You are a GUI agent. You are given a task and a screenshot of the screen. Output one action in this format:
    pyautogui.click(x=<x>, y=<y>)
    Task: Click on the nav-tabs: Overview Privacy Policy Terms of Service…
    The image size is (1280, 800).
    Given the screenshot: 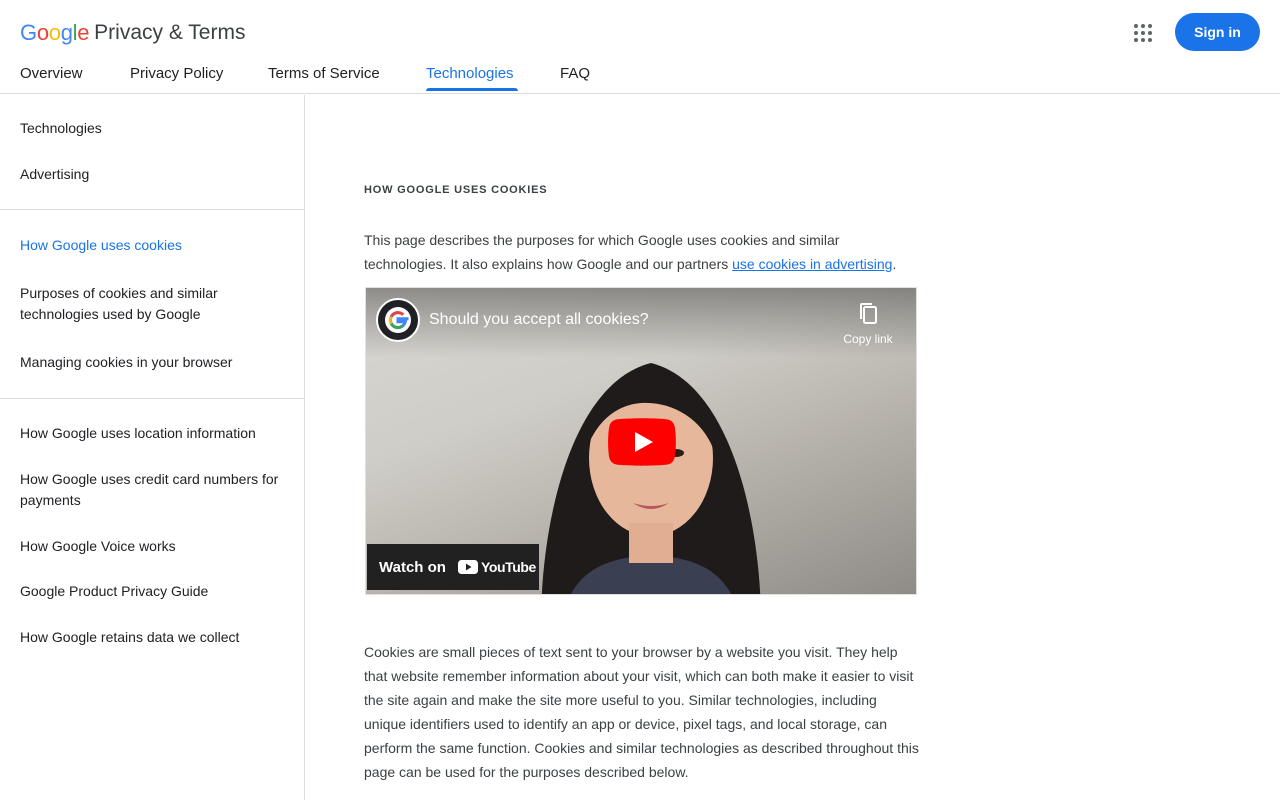 What is the action you would take?
    pyautogui.click(x=640, y=76)
    